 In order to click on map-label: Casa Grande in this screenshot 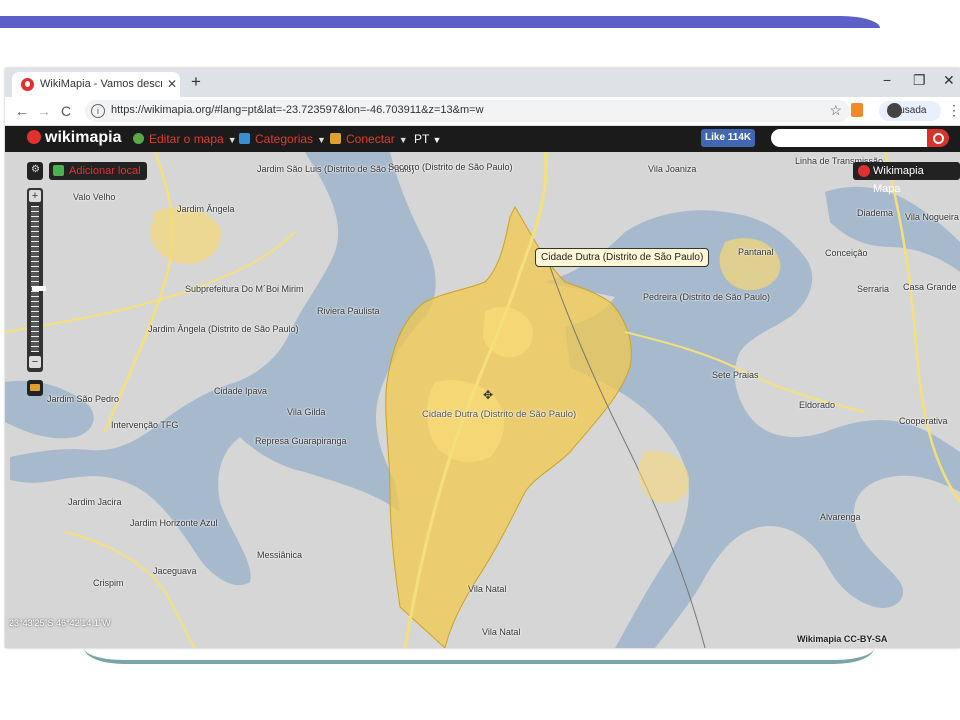, I will do `click(930, 287)`.